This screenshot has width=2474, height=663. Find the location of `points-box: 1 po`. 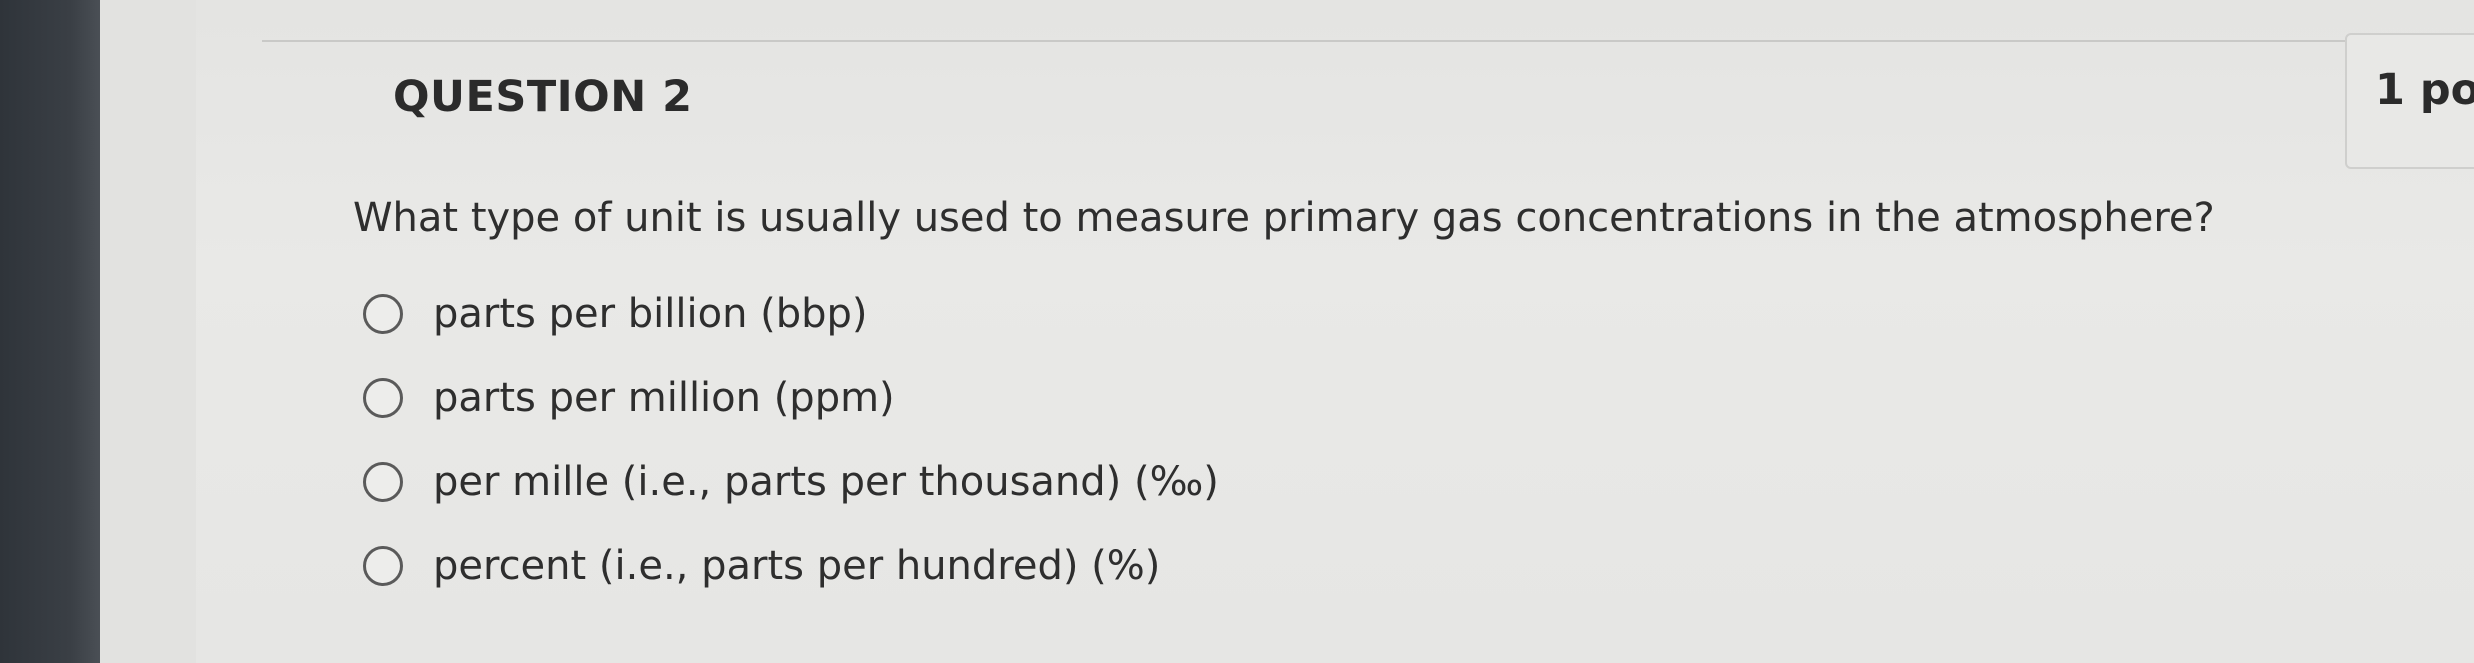

points-box: 1 po is located at coordinates (2409, 101).